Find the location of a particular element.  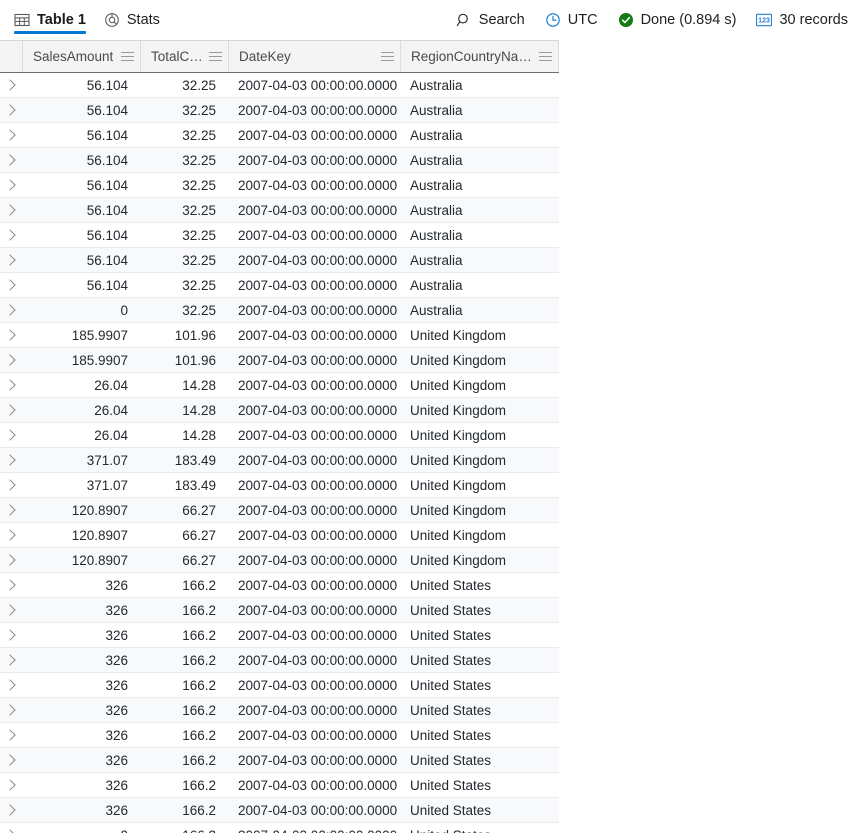

tab-stats-label: Stats is located at coordinates (143, 20).